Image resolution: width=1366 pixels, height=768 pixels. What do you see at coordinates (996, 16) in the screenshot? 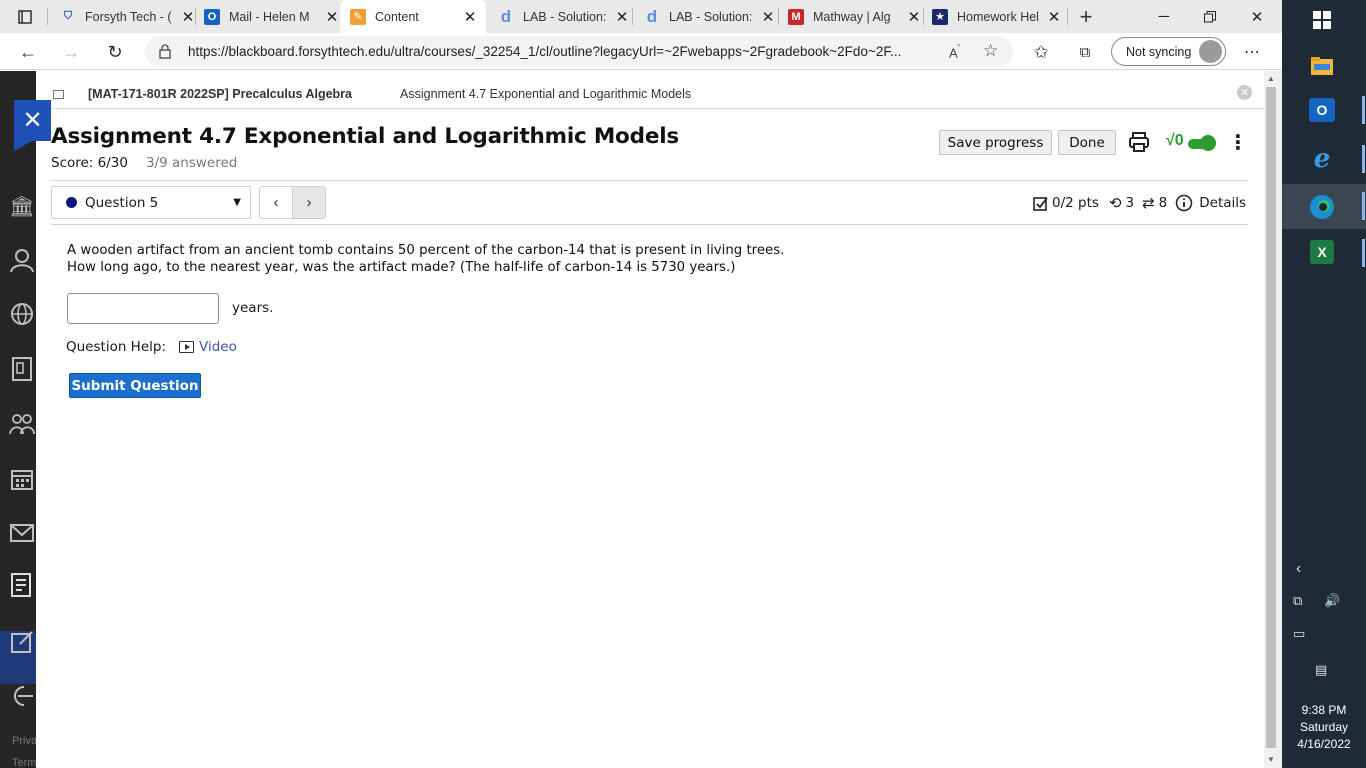
I see `tab-homework: ★ Homework Hel ✕` at bounding box center [996, 16].